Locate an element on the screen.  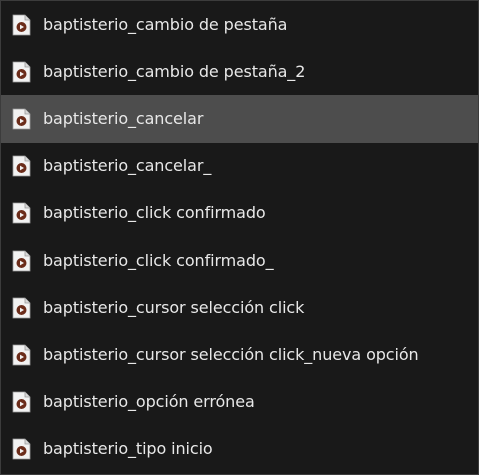
file-row: baptisterio_click confirmado_ is located at coordinates (239, 260).